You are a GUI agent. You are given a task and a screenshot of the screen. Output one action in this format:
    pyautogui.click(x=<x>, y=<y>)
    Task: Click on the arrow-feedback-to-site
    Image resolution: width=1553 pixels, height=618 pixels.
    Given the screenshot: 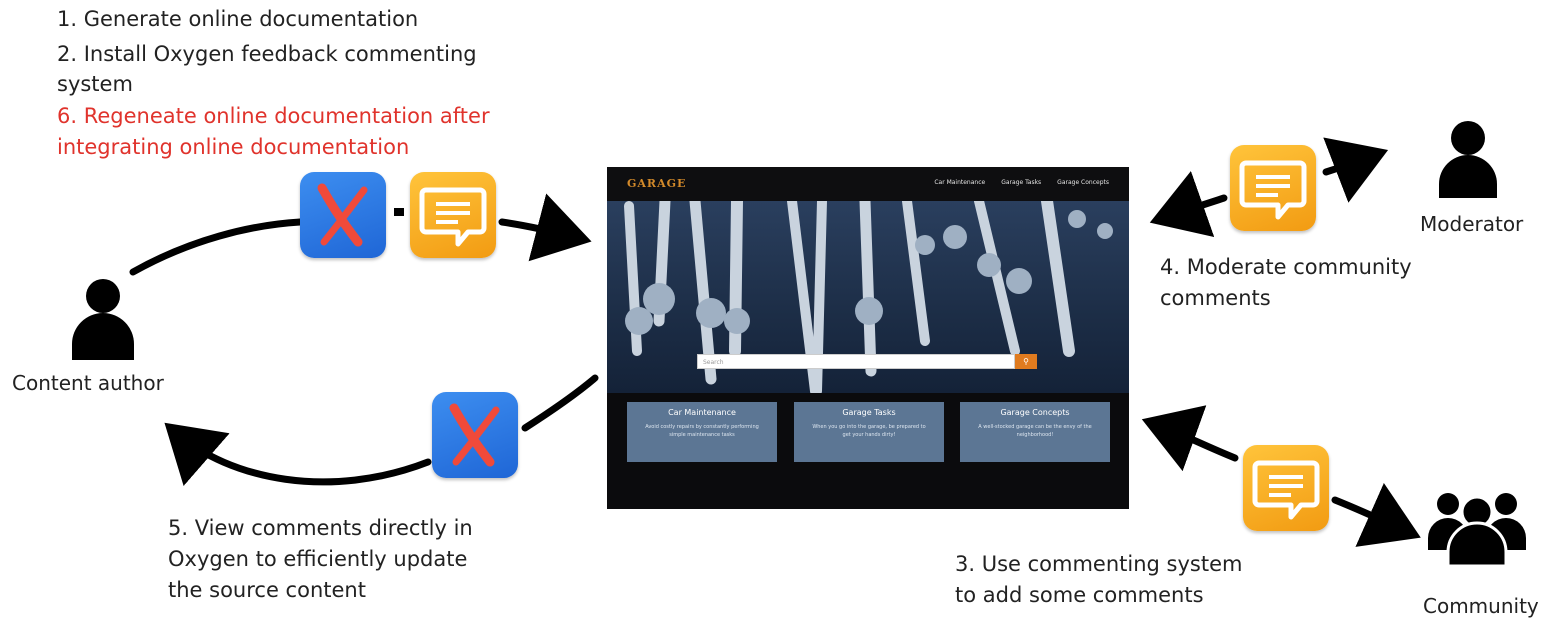 What is the action you would take?
    pyautogui.click(x=545, y=227)
    